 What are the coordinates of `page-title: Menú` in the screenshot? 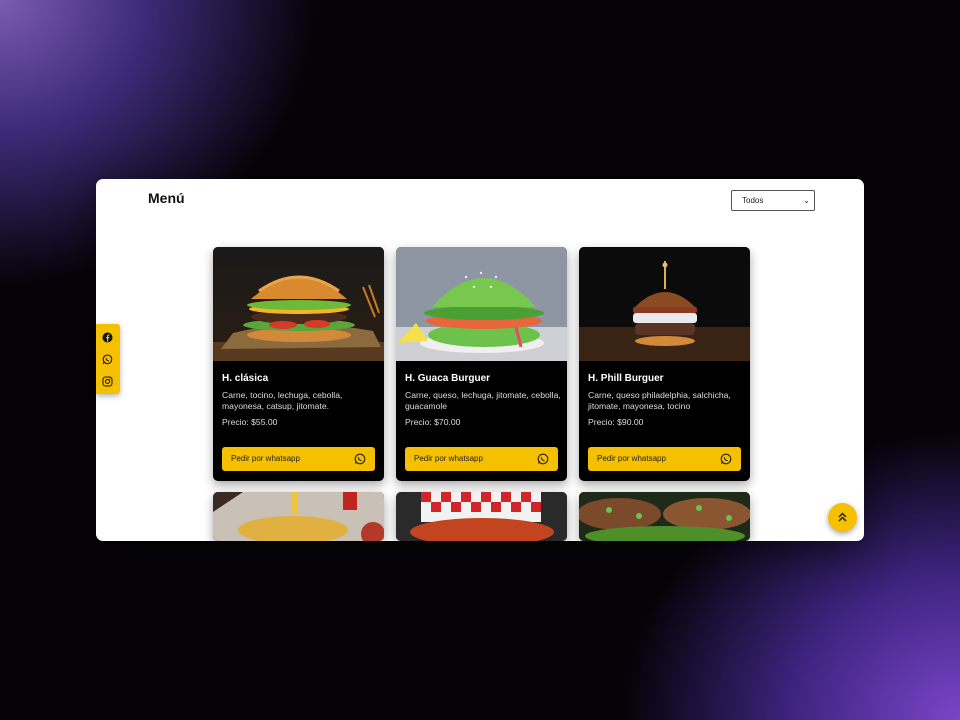 It's located at (166, 198).